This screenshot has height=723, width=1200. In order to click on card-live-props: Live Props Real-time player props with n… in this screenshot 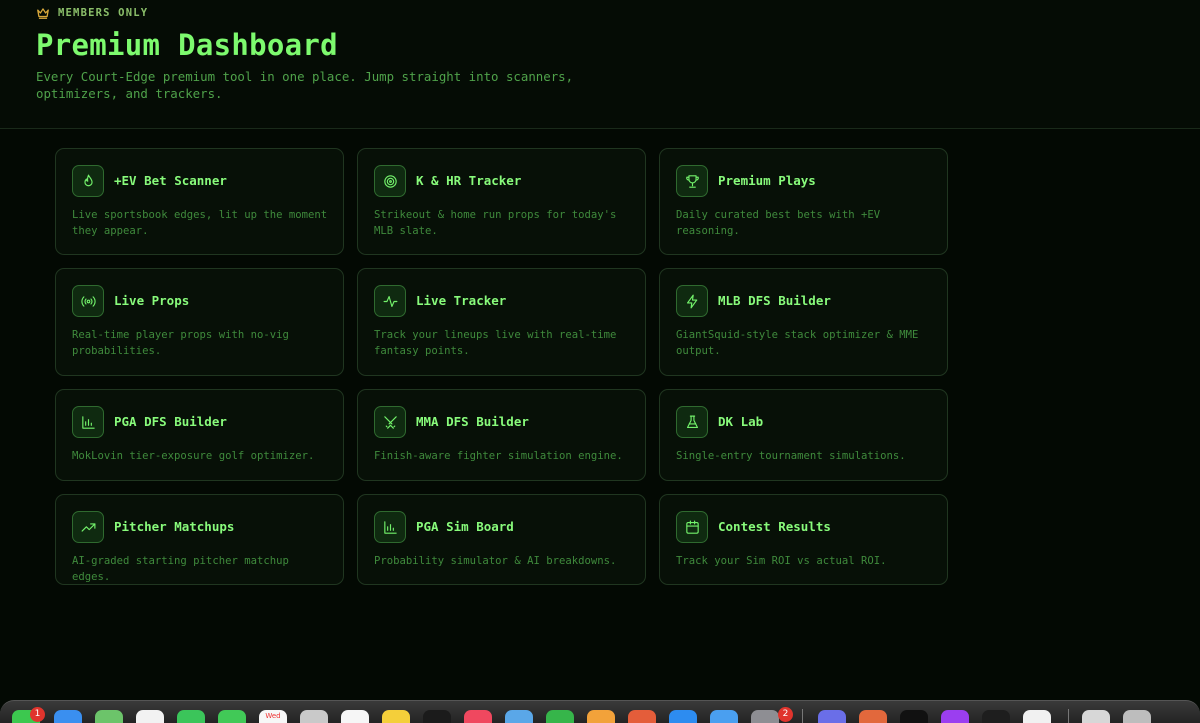, I will do `click(199, 322)`.